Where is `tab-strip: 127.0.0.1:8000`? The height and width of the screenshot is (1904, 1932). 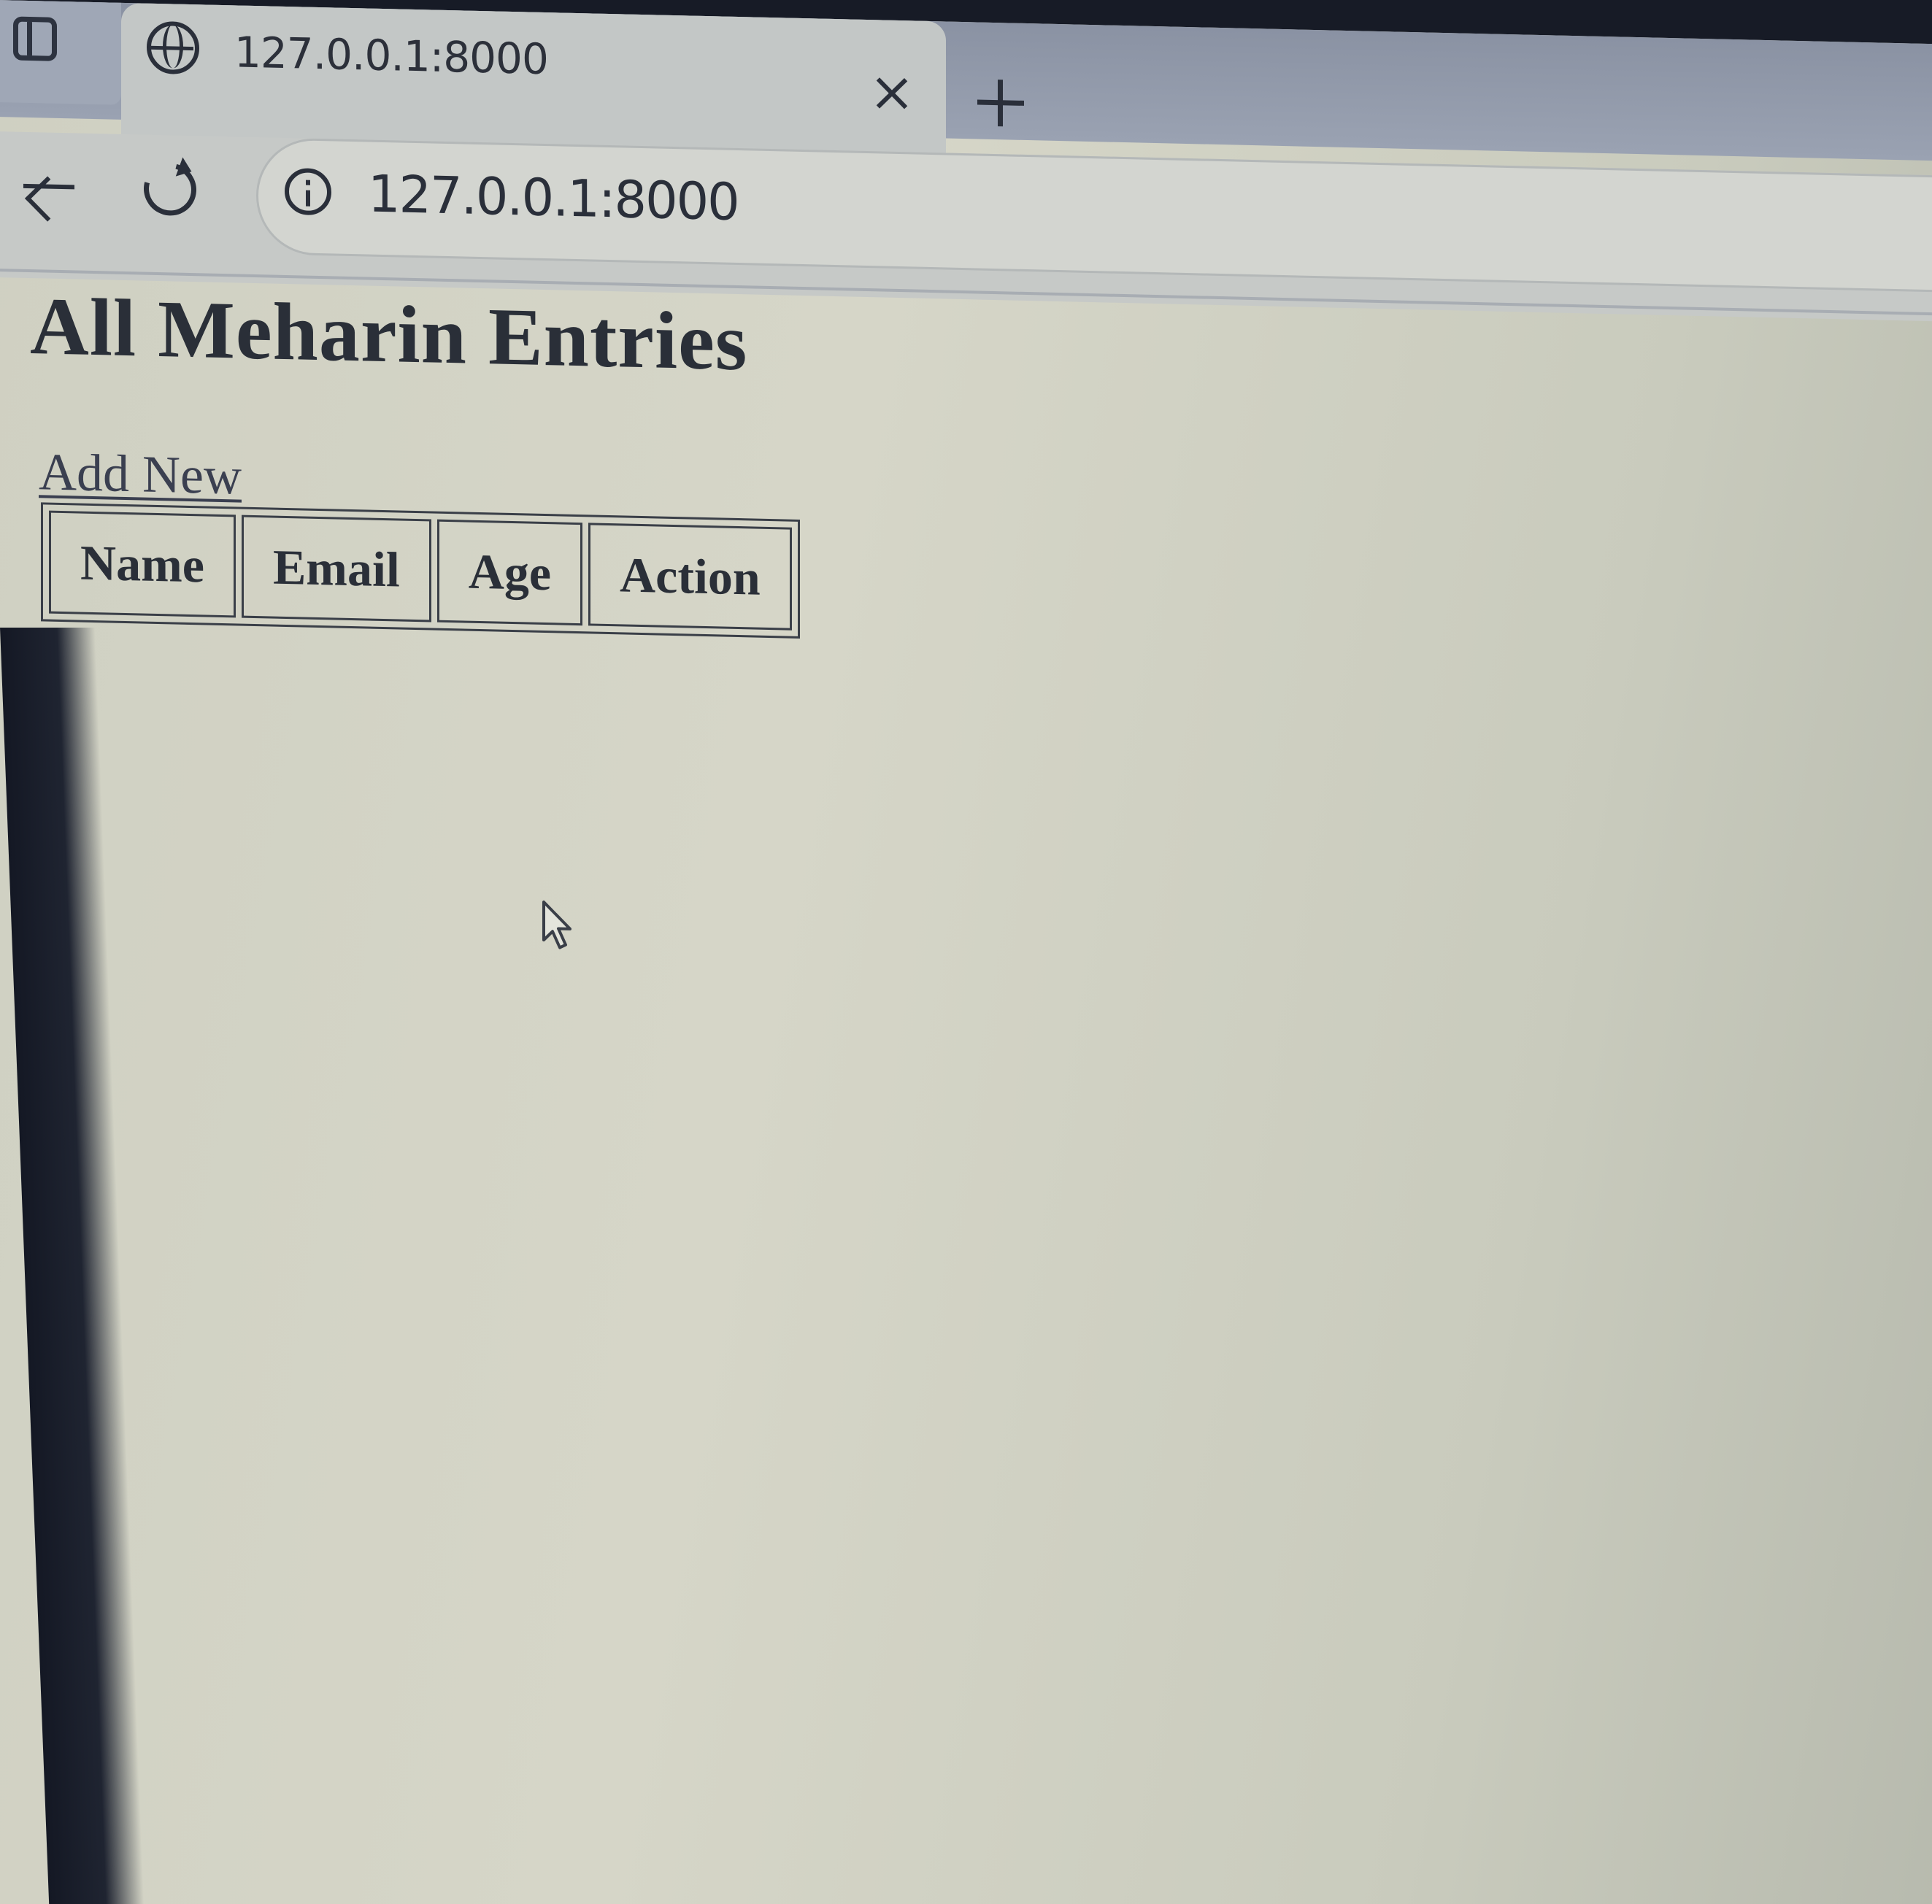
tab-strip: 127.0.0.1:8000 is located at coordinates (966, 81).